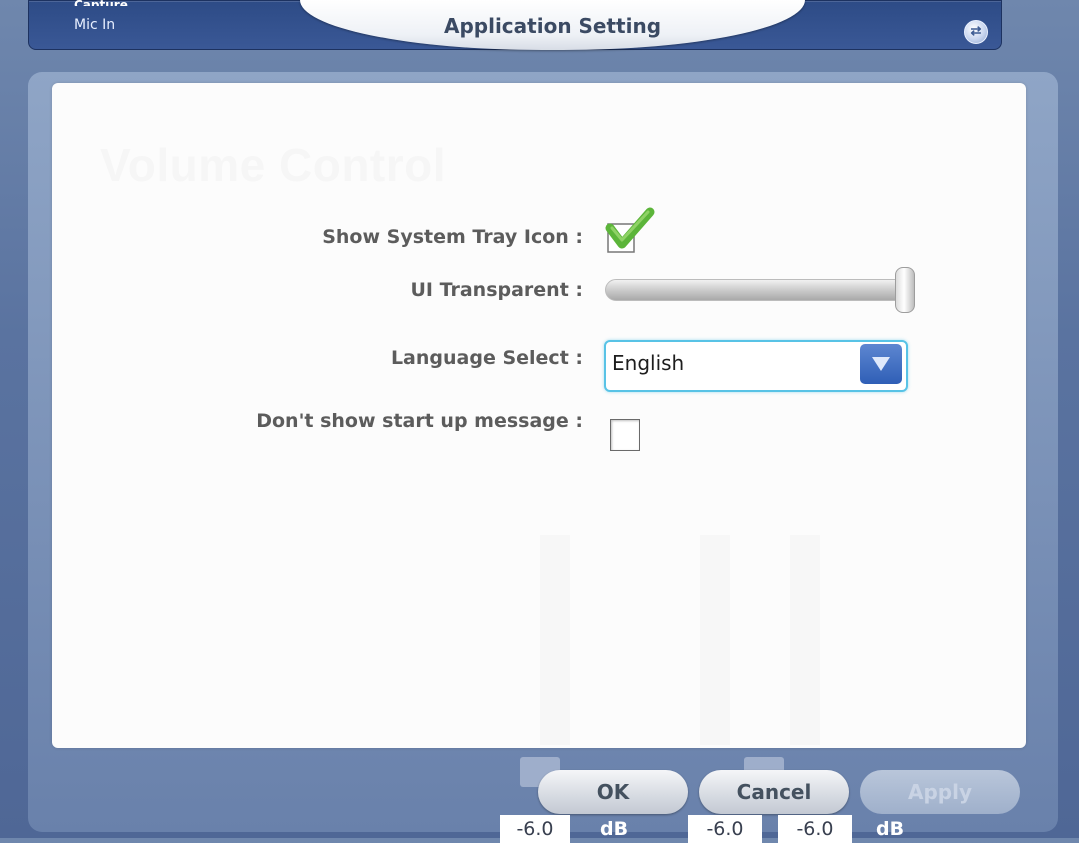  I want to click on language-label: Language Select :, so click(486, 358).